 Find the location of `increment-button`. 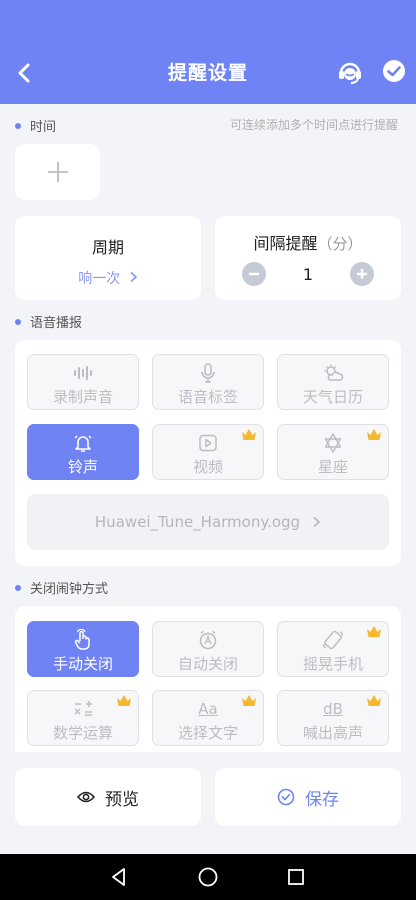

increment-button is located at coordinates (362, 274).